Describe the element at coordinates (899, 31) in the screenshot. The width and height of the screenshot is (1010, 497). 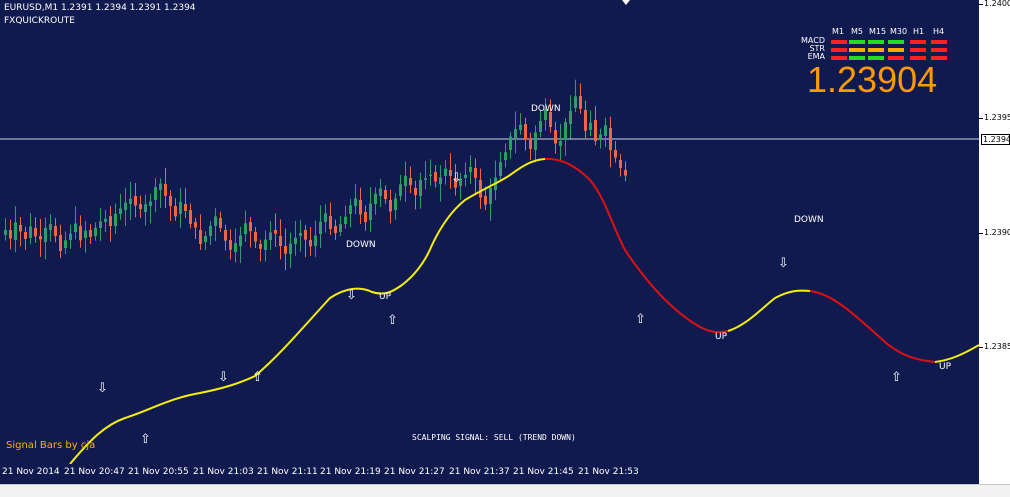
I see `tf-header-m30: M30` at that location.